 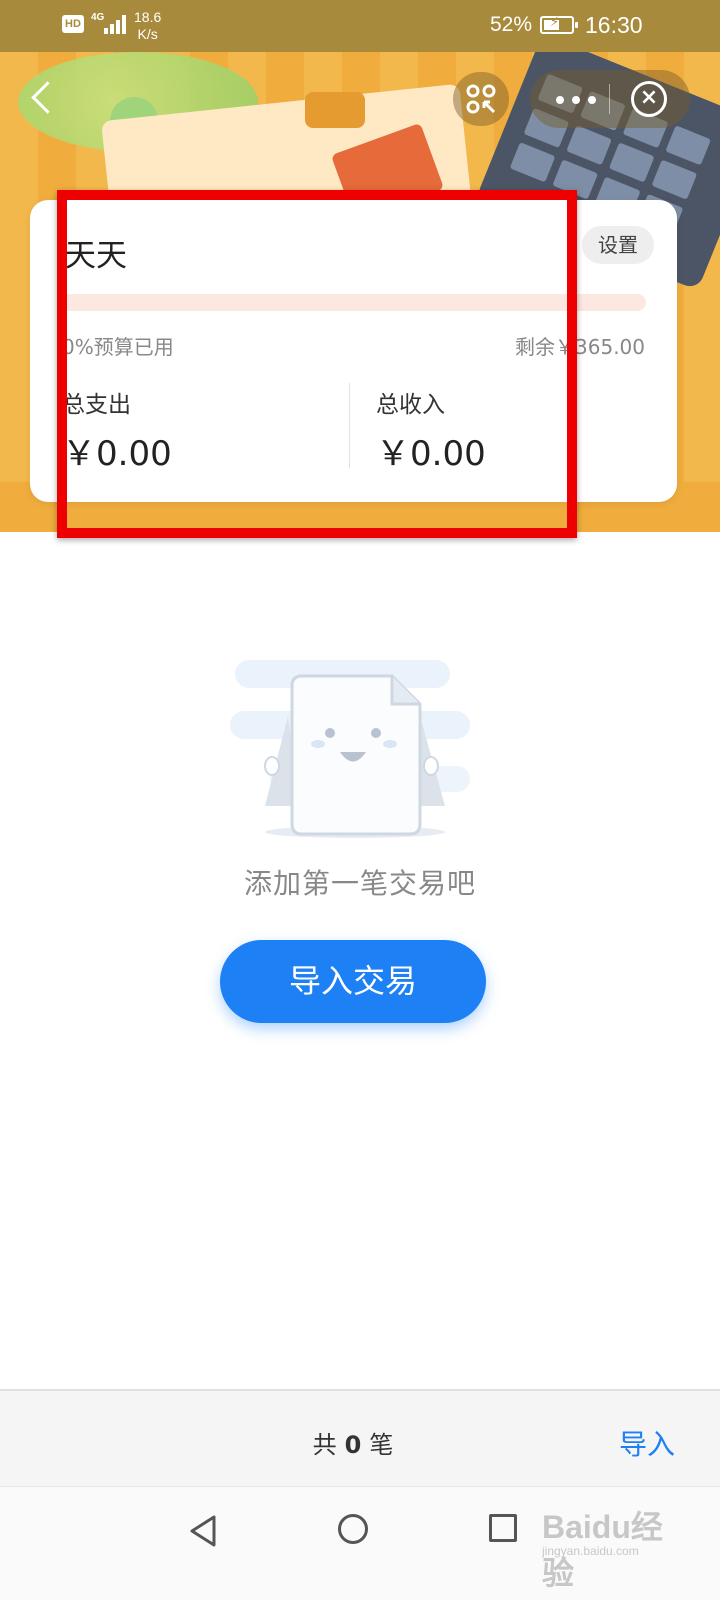 I want to click on import-transactions-button: 导入交易, so click(x=353, y=981).